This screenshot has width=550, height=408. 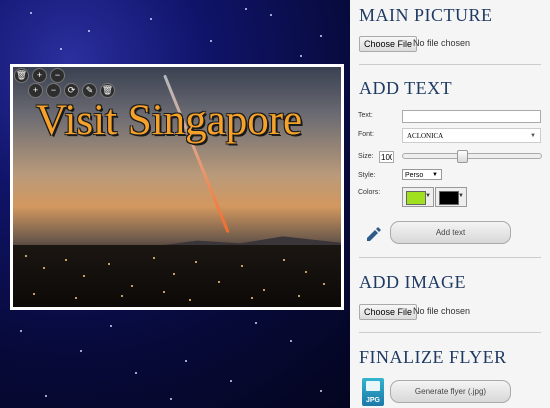 I want to click on colors-label: Colors:, so click(x=369, y=192).